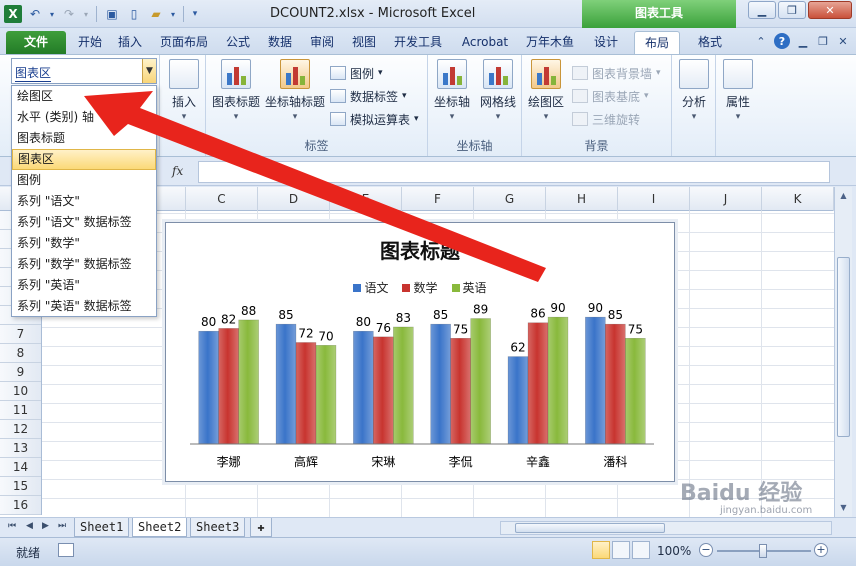 The image size is (856, 566). I want to click on bar-数学-李侃, so click(460, 391).